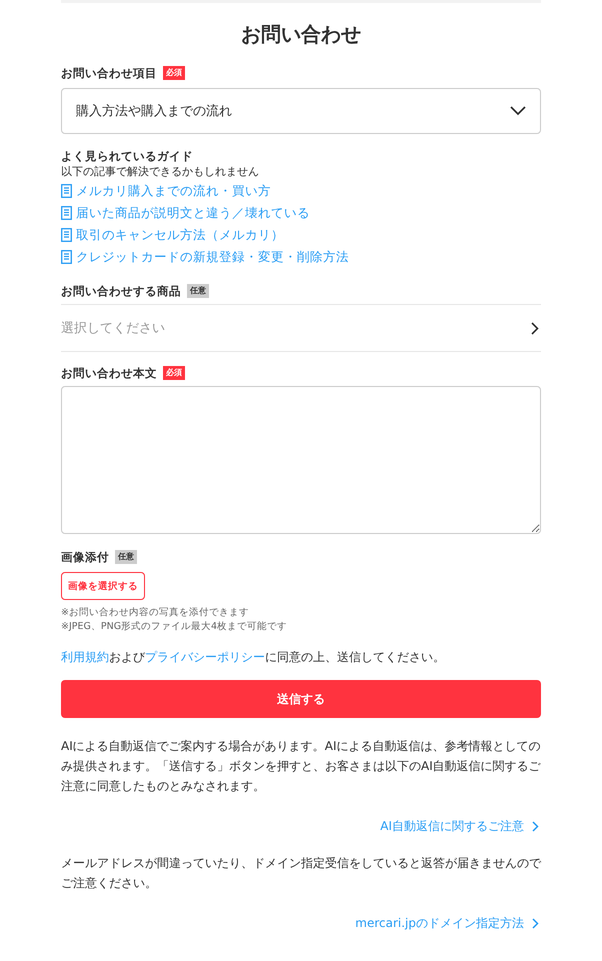 Image resolution: width=602 pixels, height=961 pixels. What do you see at coordinates (85, 557) in the screenshot?
I see `field-label: 画像添付` at bounding box center [85, 557].